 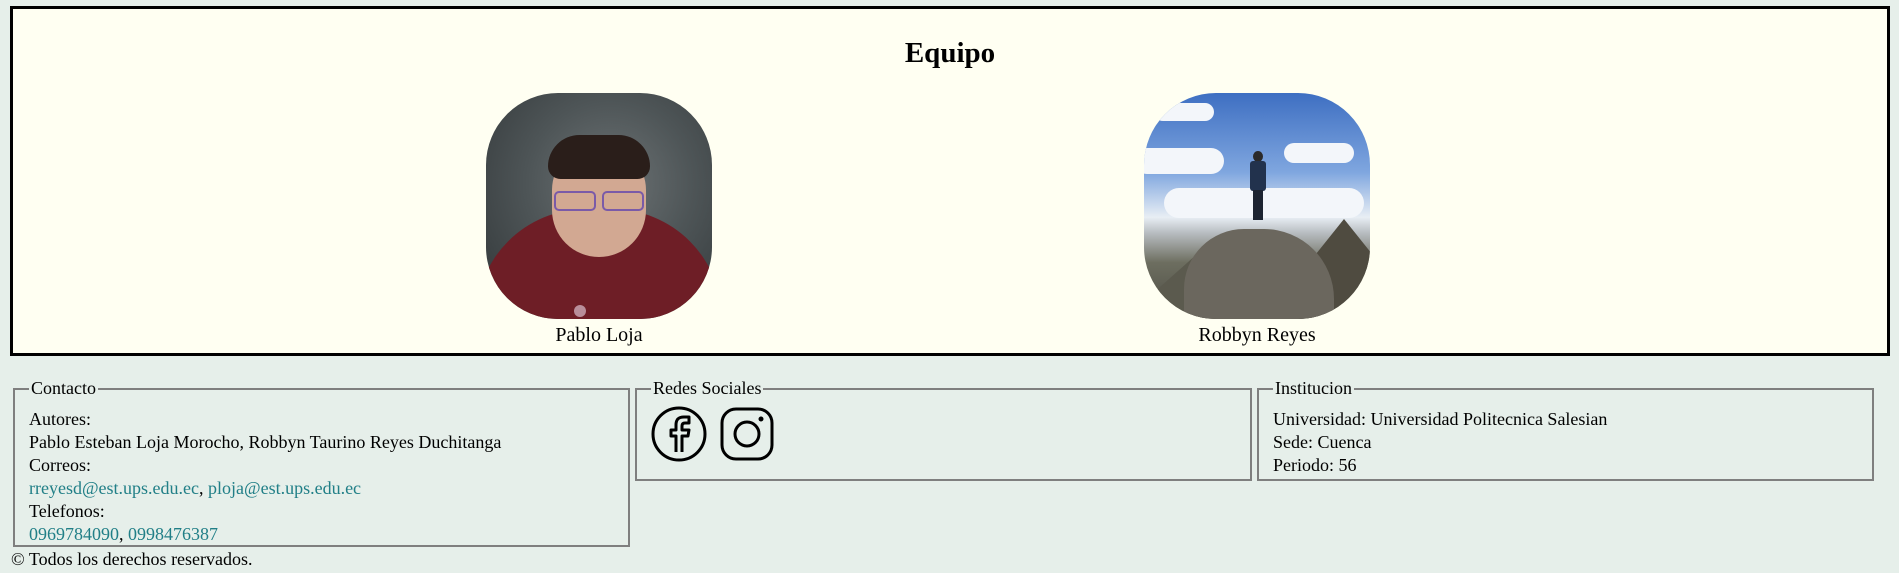 I want to click on member-name: Robbyn Reyes, so click(x=1257, y=335).